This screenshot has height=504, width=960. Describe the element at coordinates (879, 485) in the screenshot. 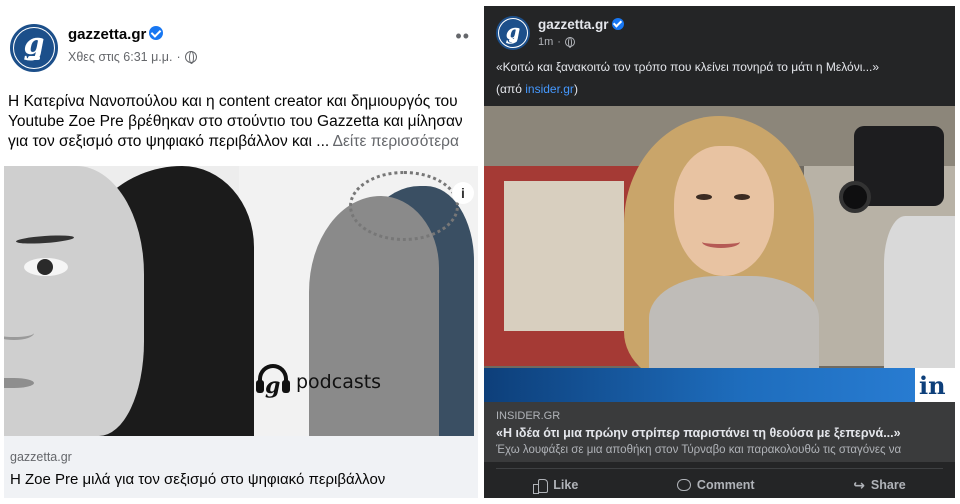

I see `share-button: ↪ Share` at that location.